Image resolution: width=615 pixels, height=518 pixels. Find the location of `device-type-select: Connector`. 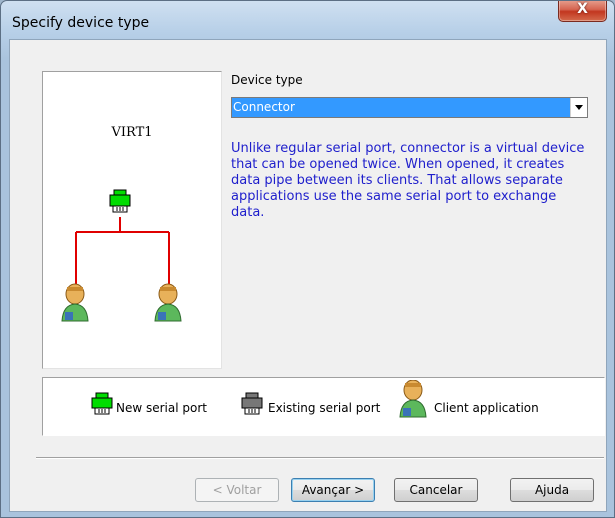

device-type-select: Connector is located at coordinates (409, 107).